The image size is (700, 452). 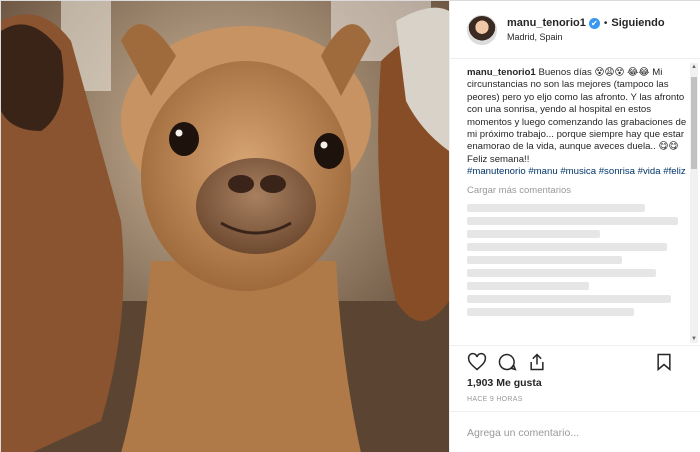 What do you see at coordinates (507, 362) in the screenshot?
I see `comment-bubble-icon` at bounding box center [507, 362].